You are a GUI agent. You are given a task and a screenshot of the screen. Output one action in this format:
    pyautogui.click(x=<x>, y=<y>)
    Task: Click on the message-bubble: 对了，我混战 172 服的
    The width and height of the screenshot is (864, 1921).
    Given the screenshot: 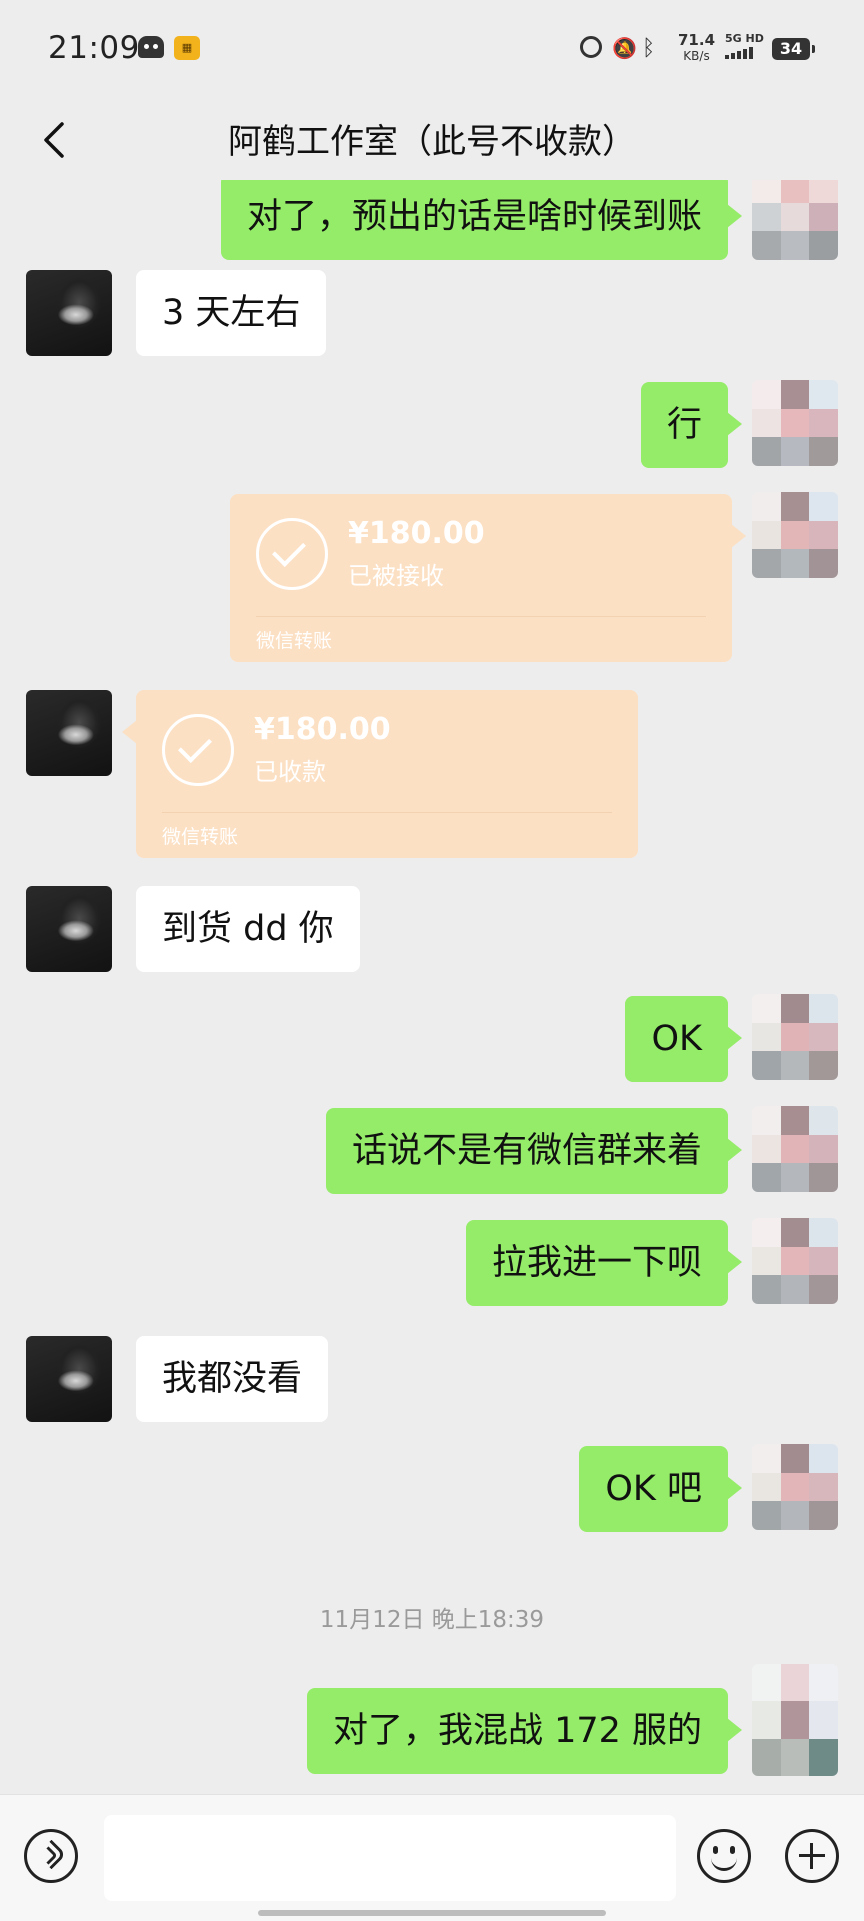 What is the action you would take?
    pyautogui.click(x=524, y=1731)
    